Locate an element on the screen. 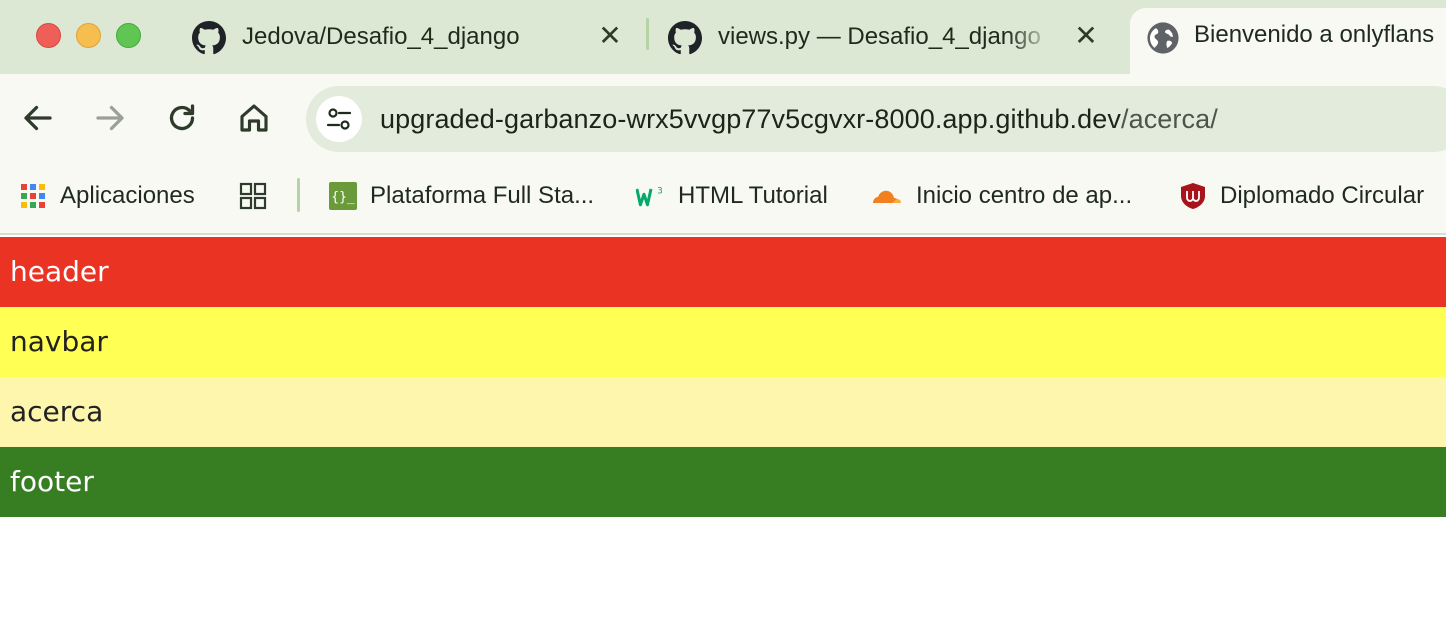 This screenshot has width=1446, height=638. back-arrow-icon is located at coordinates (38, 118).